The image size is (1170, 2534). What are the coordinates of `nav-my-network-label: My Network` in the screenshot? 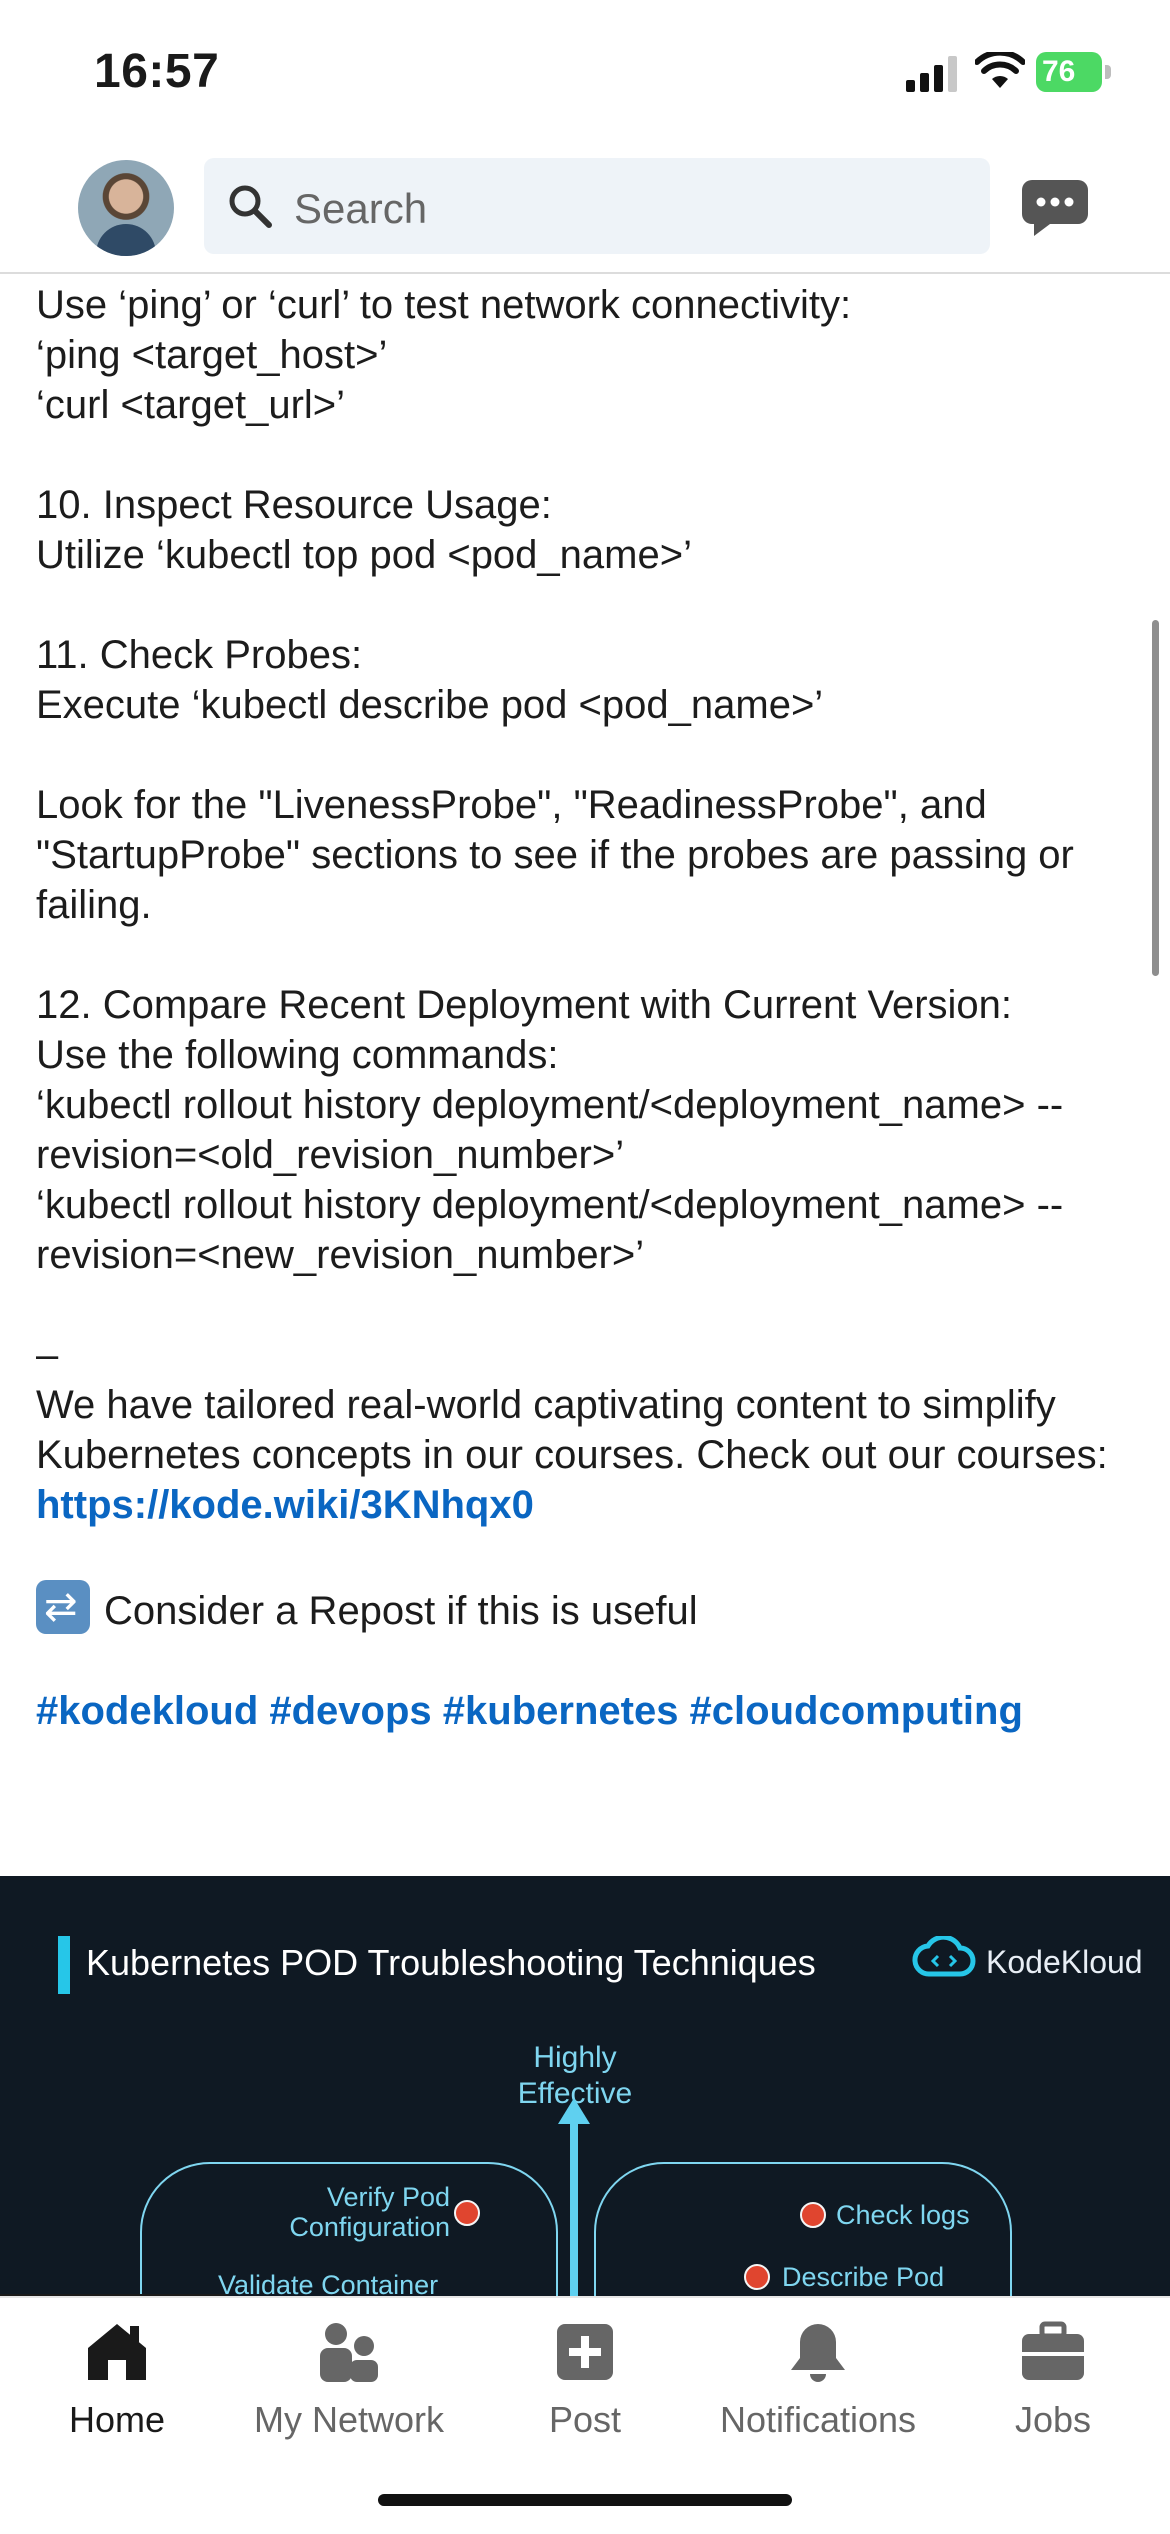 It's located at (349, 2419).